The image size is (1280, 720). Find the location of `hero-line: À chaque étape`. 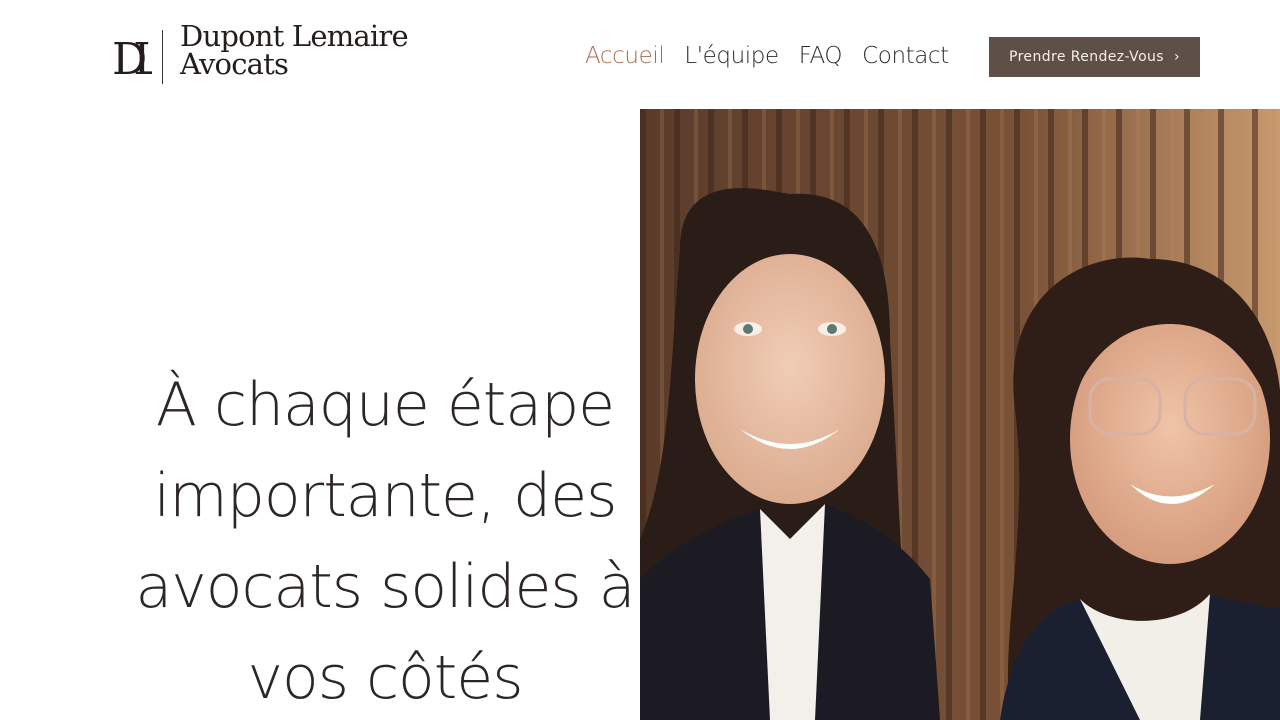

hero-line: À chaque étape is located at coordinates (385, 405).